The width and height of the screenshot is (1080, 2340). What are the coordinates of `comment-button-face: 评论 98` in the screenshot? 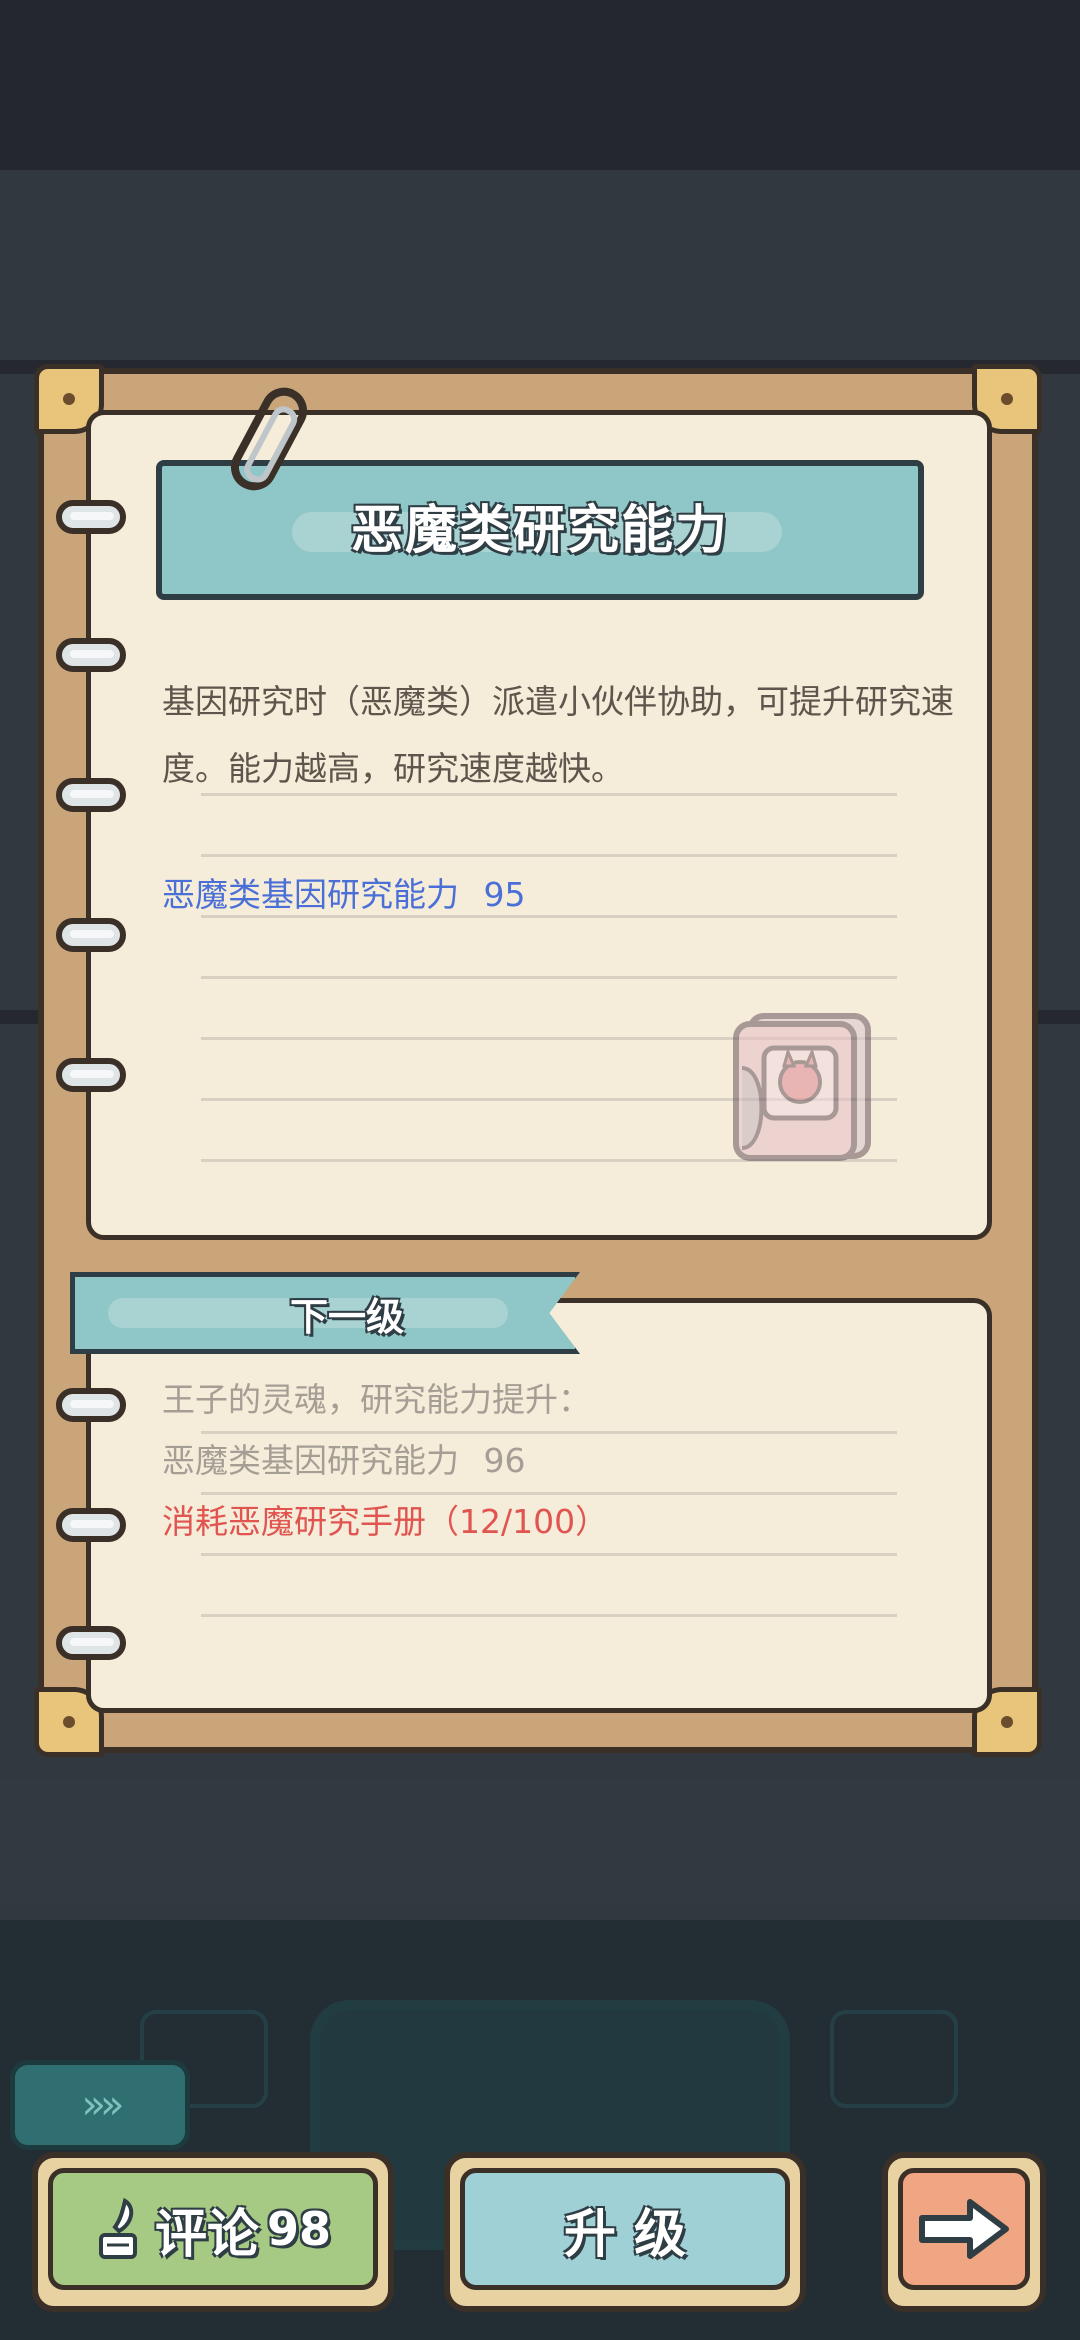 It's located at (213, 2229).